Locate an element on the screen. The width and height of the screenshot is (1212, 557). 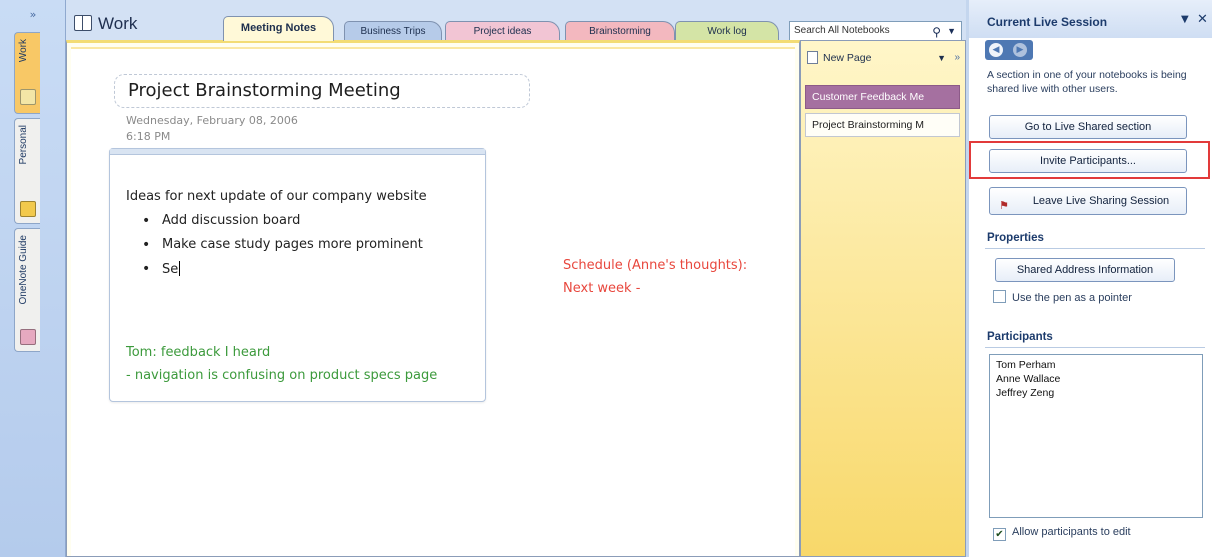
notebook-label: OneNote Guide is located at coordinates (23, 270).